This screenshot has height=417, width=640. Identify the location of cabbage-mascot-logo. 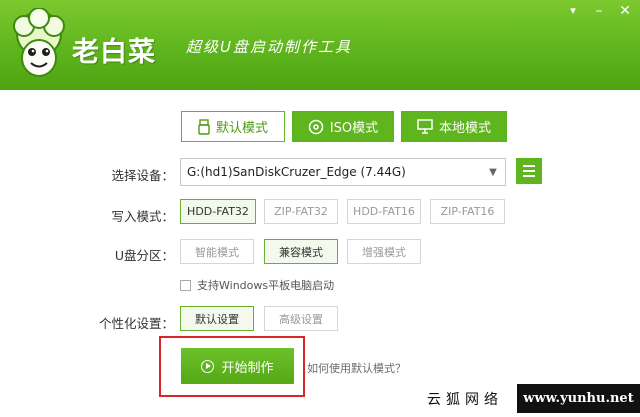
(39, 42).